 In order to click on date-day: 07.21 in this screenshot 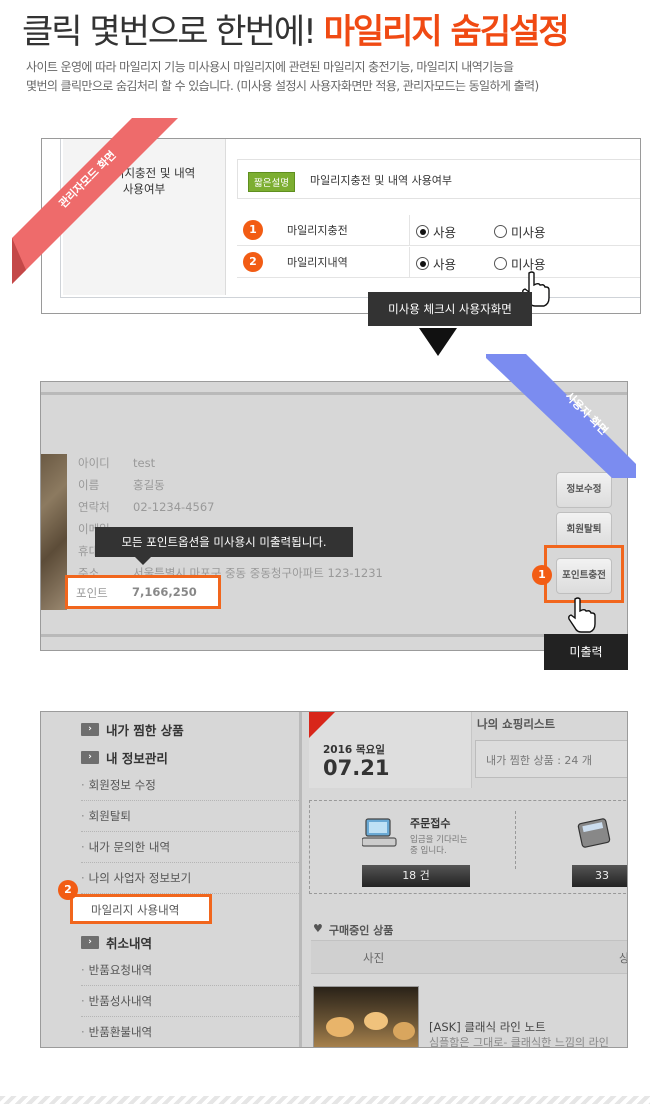, I will do `click(356, 768)`.